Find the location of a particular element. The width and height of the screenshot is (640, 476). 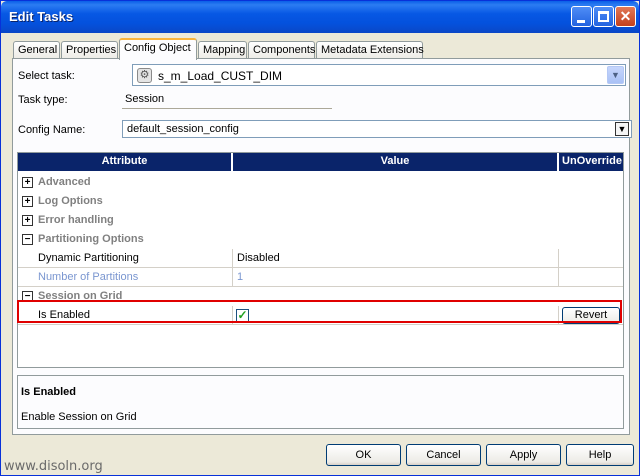

table-row-dynamic-partitioning: Dynamic Partitioning Disabled is located at coordinates (320, 258).